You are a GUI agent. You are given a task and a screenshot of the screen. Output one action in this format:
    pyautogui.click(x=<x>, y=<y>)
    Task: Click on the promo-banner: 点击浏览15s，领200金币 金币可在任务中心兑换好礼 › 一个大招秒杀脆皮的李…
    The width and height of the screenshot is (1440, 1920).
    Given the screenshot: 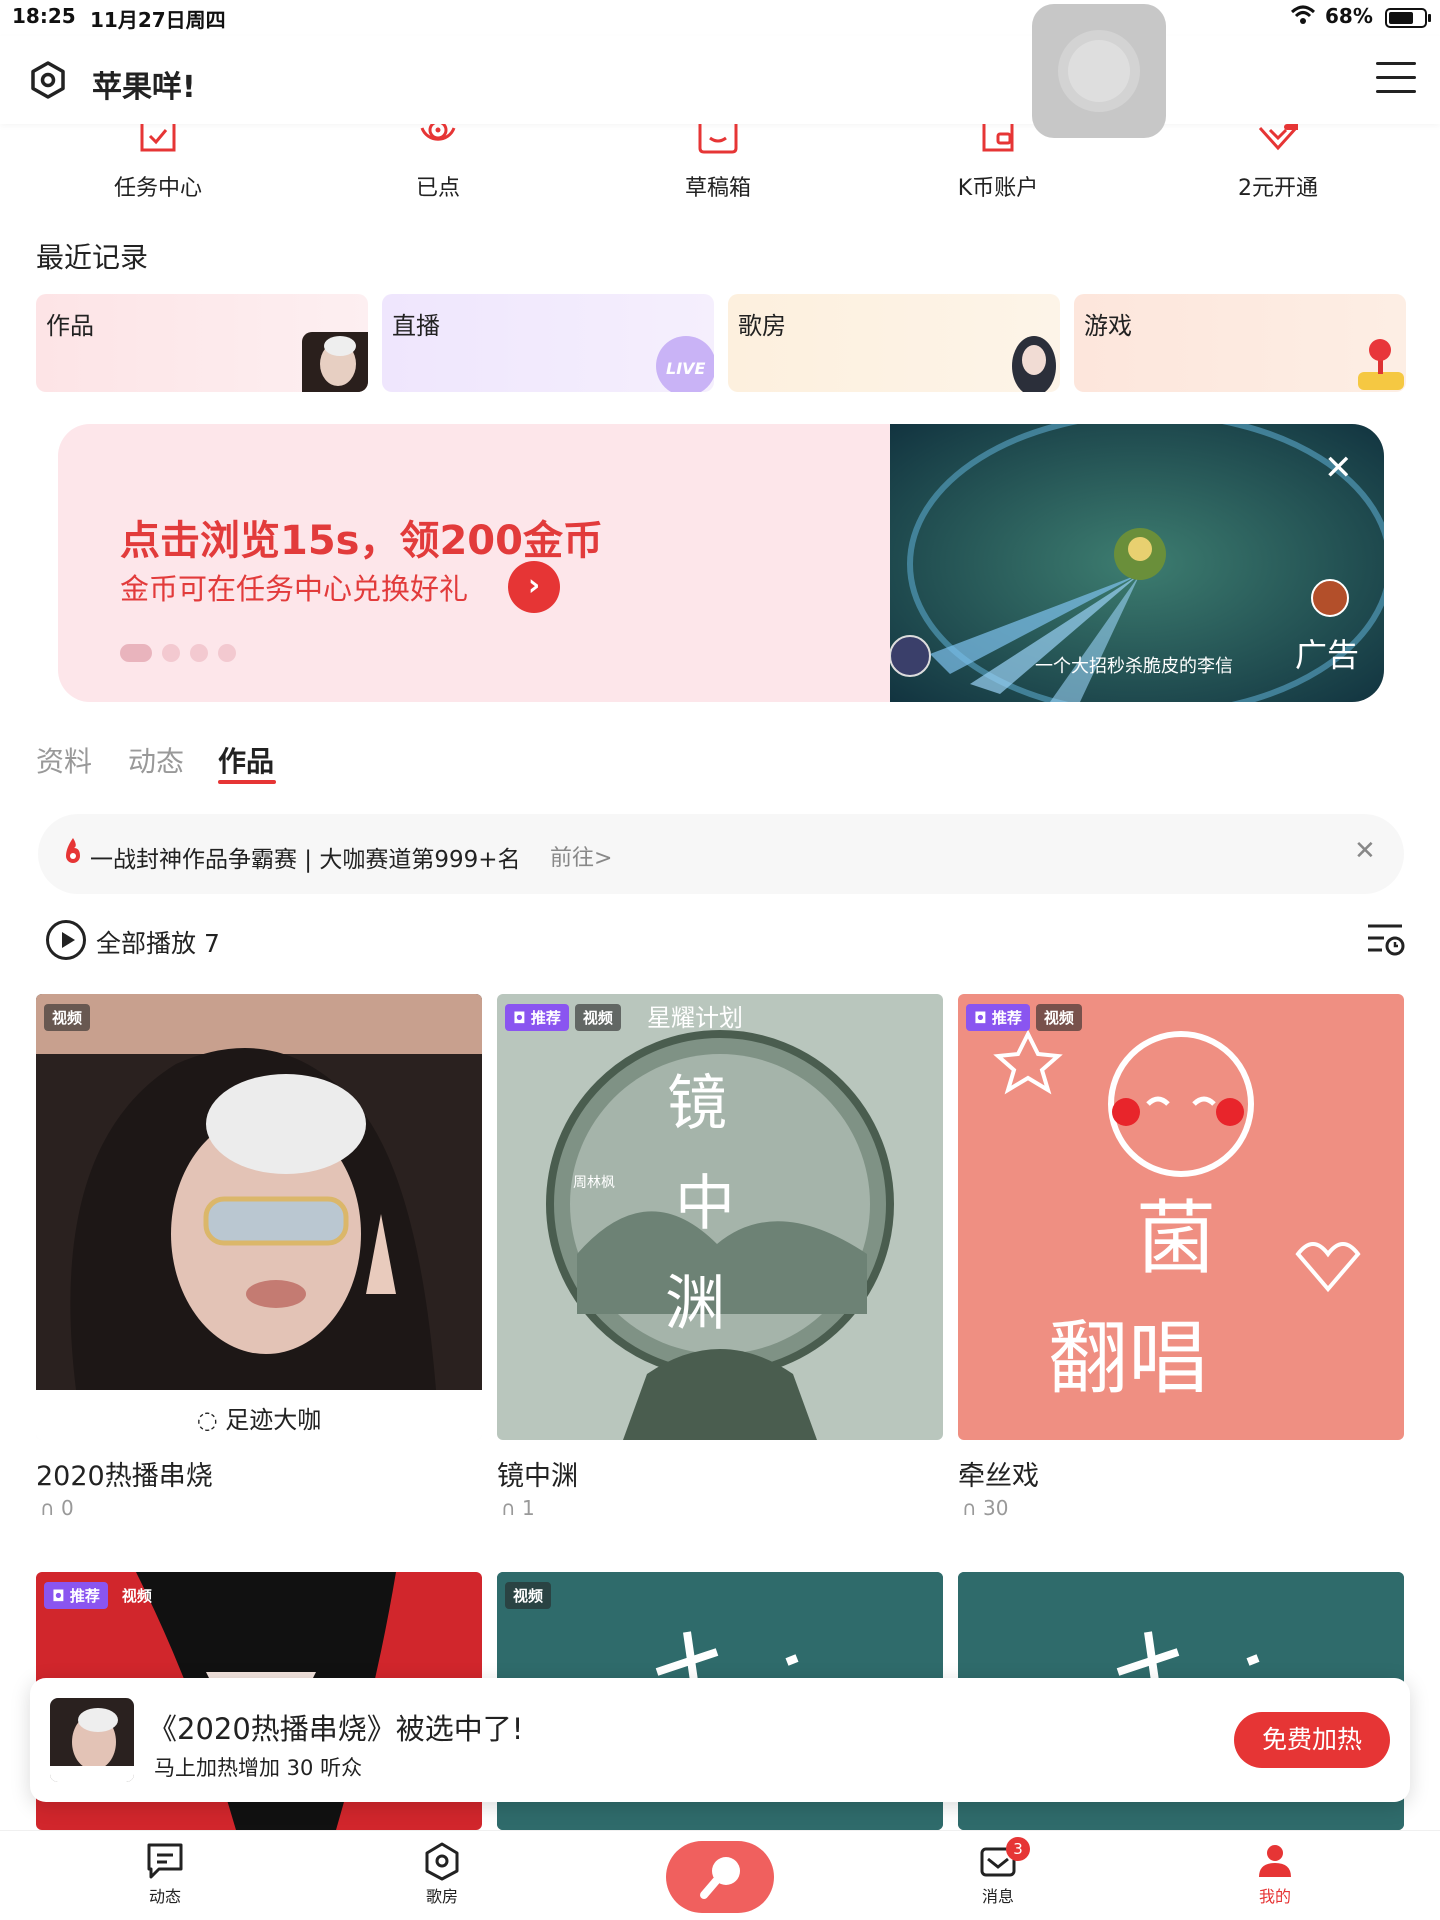 What is the action you would take?
    pyautogui.click(x=721, y=563)
    